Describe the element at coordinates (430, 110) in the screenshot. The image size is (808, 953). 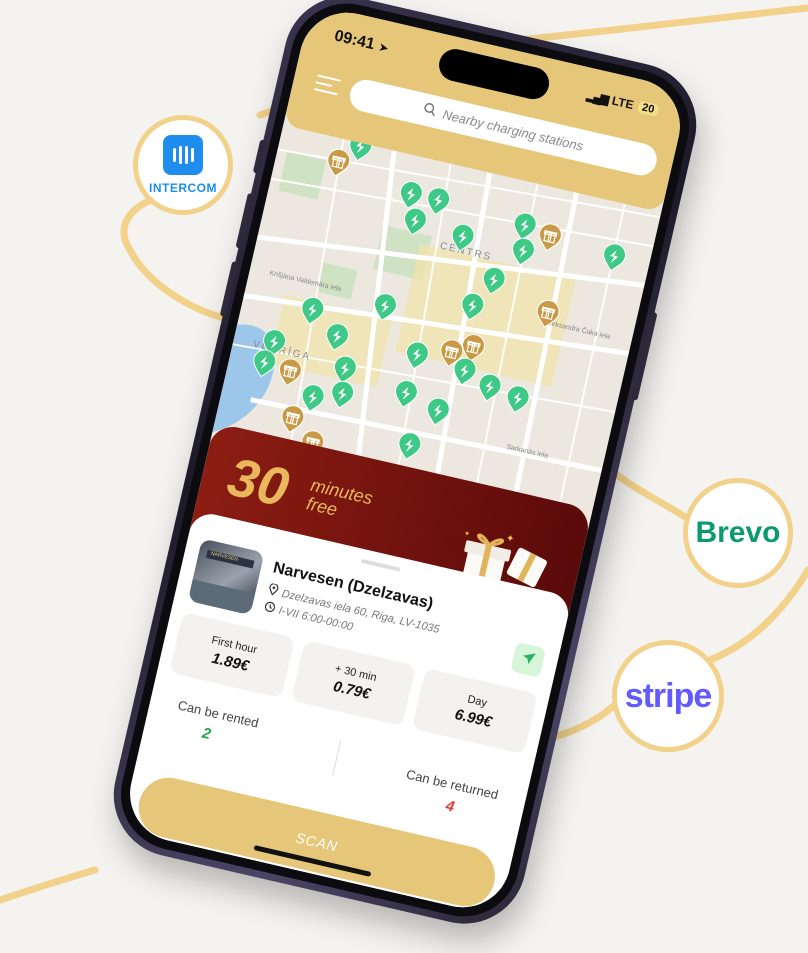
I see `search-icon` at that location.